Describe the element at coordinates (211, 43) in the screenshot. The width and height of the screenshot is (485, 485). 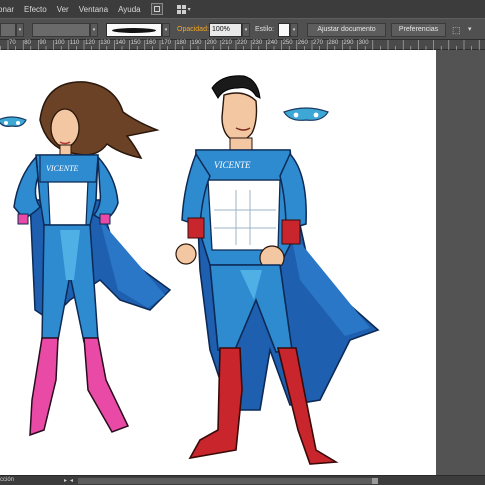
I see `ruler-tick-label: 200` at that location.